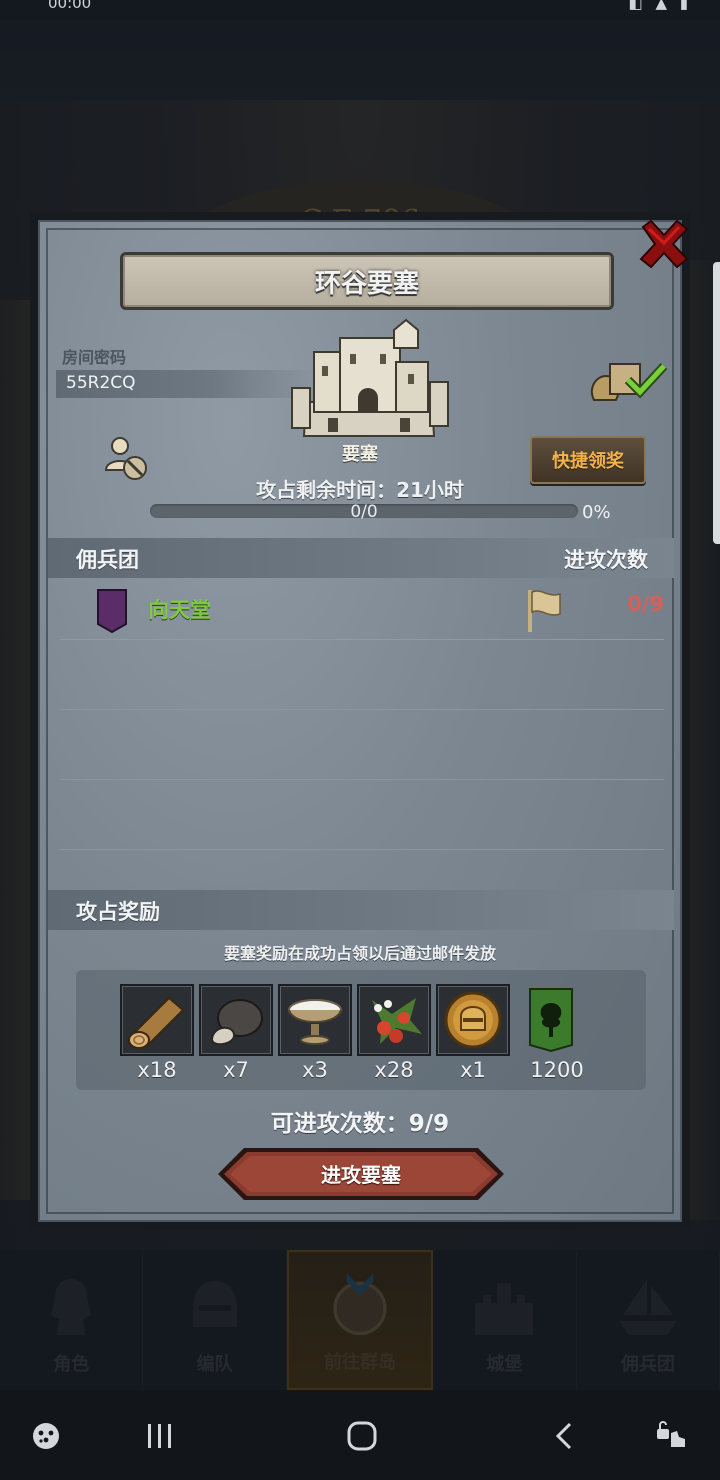 The height and width of the screenshot is (1480, 720). Describe the element at coordinates (564, 1436) in the screenshot. I see `back-icon` at that location.